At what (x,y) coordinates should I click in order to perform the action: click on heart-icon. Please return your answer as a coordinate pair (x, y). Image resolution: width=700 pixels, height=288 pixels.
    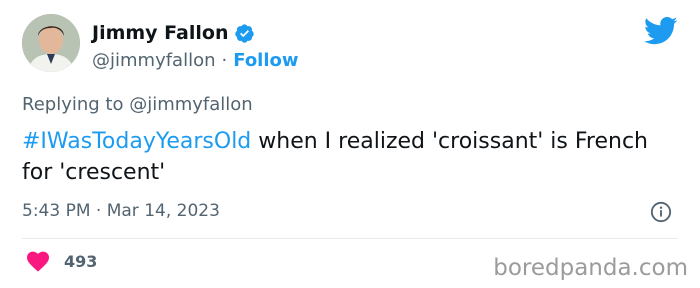
    Looking at the image, I should click on (38, 261).